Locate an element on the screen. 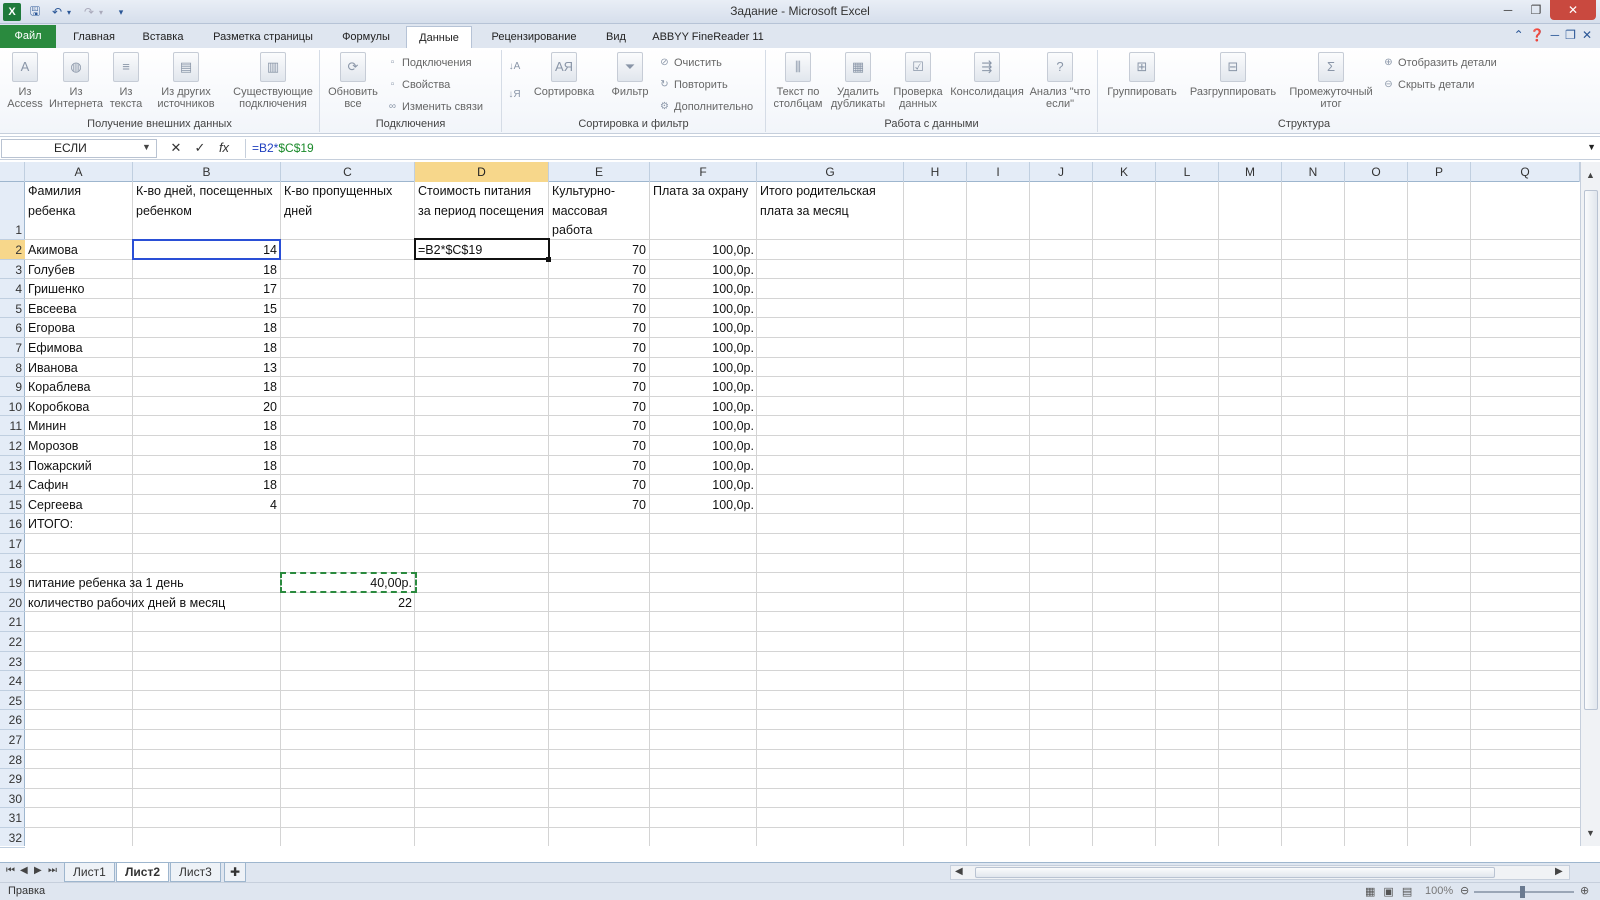  cell-name: Голубев is located at coordinates (78, 270).